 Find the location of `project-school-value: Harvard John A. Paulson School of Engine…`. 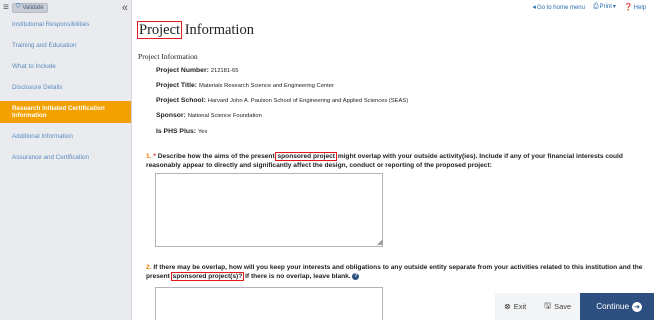

project-school-value: Harvard John A. Paulson School of Engine… is located at coordinates (308, 101).